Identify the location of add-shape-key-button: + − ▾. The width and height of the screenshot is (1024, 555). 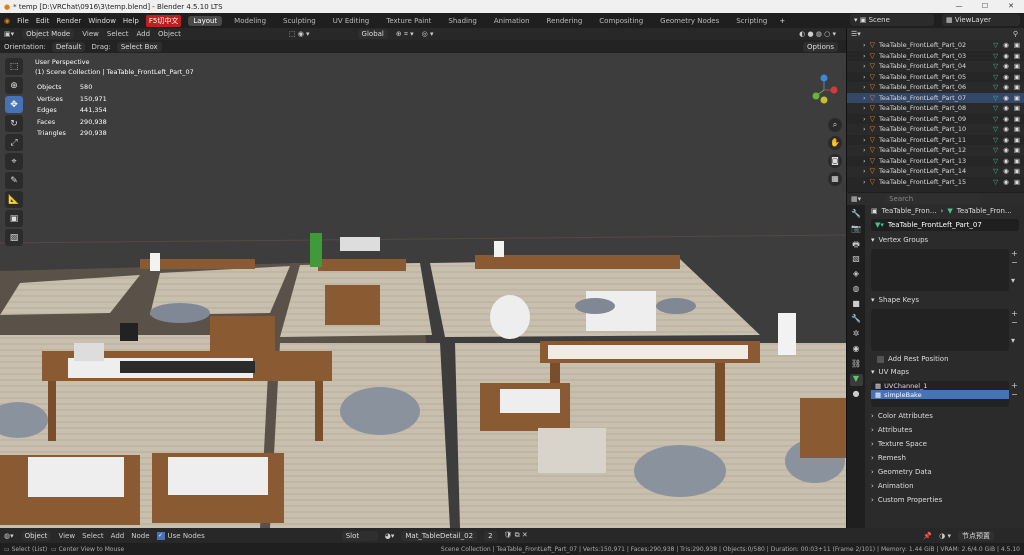
(1016, 327).